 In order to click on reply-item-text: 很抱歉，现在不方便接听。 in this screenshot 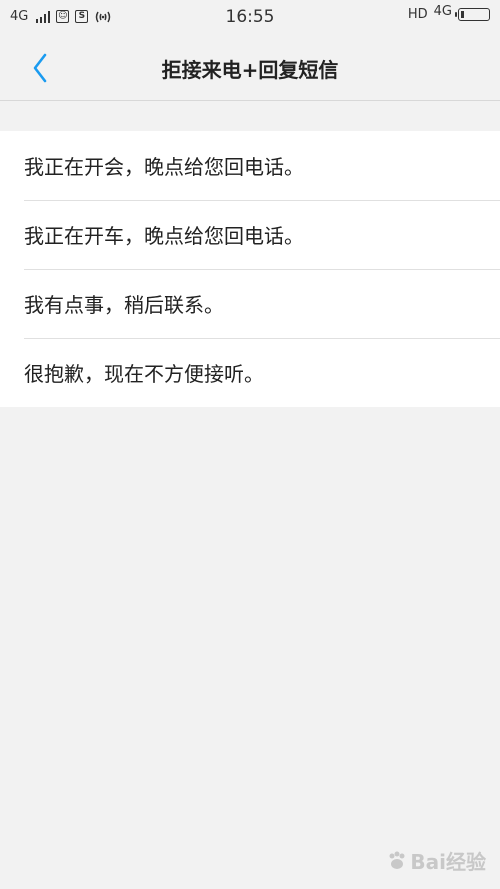, I will do `click(144, 374)`.